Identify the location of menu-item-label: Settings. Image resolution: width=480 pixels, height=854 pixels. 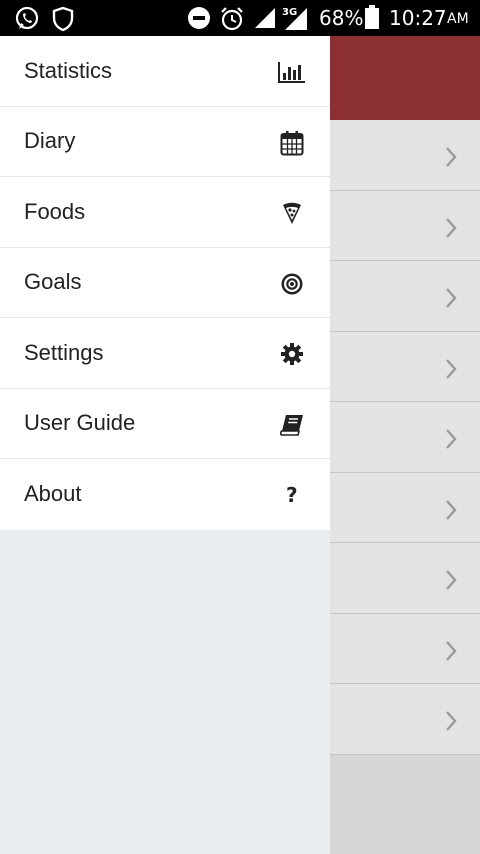
(64, 352).